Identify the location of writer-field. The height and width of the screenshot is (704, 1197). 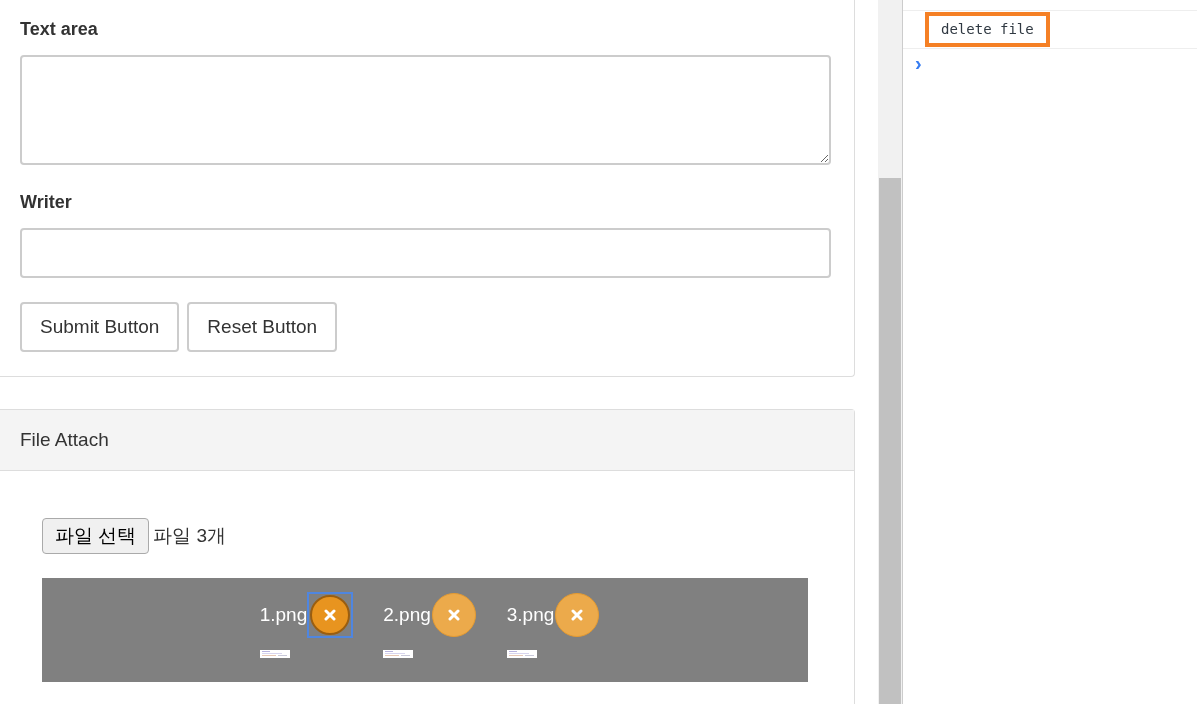
(425, 253).